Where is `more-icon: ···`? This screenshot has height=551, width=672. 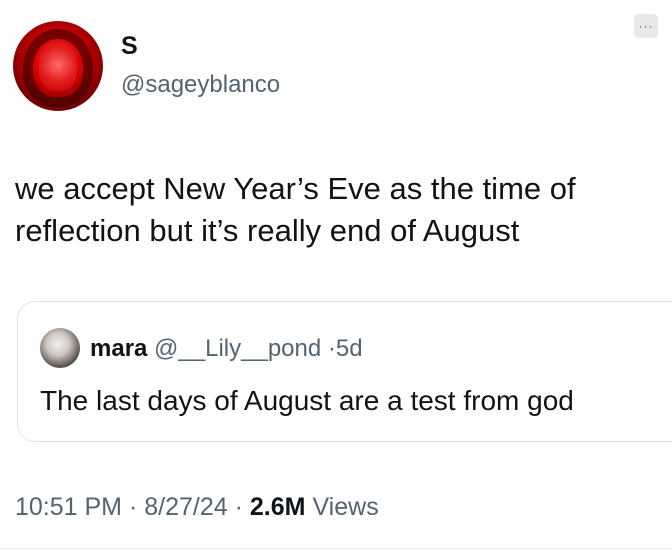 more-icon: ··· is located at coordinates (646, 26).